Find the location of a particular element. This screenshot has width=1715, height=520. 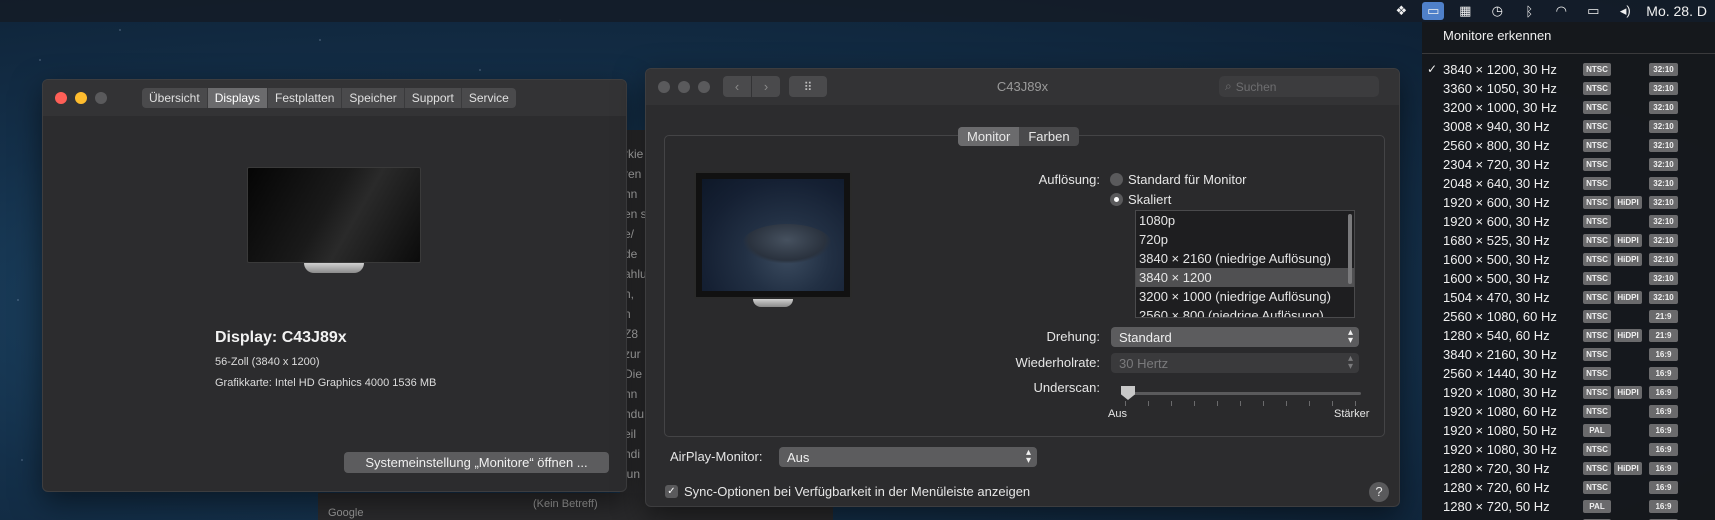

resolution-menu-item: 1600 × 500, 30 Hz NTSC 32:10 is located at coordinates (1568, 278).